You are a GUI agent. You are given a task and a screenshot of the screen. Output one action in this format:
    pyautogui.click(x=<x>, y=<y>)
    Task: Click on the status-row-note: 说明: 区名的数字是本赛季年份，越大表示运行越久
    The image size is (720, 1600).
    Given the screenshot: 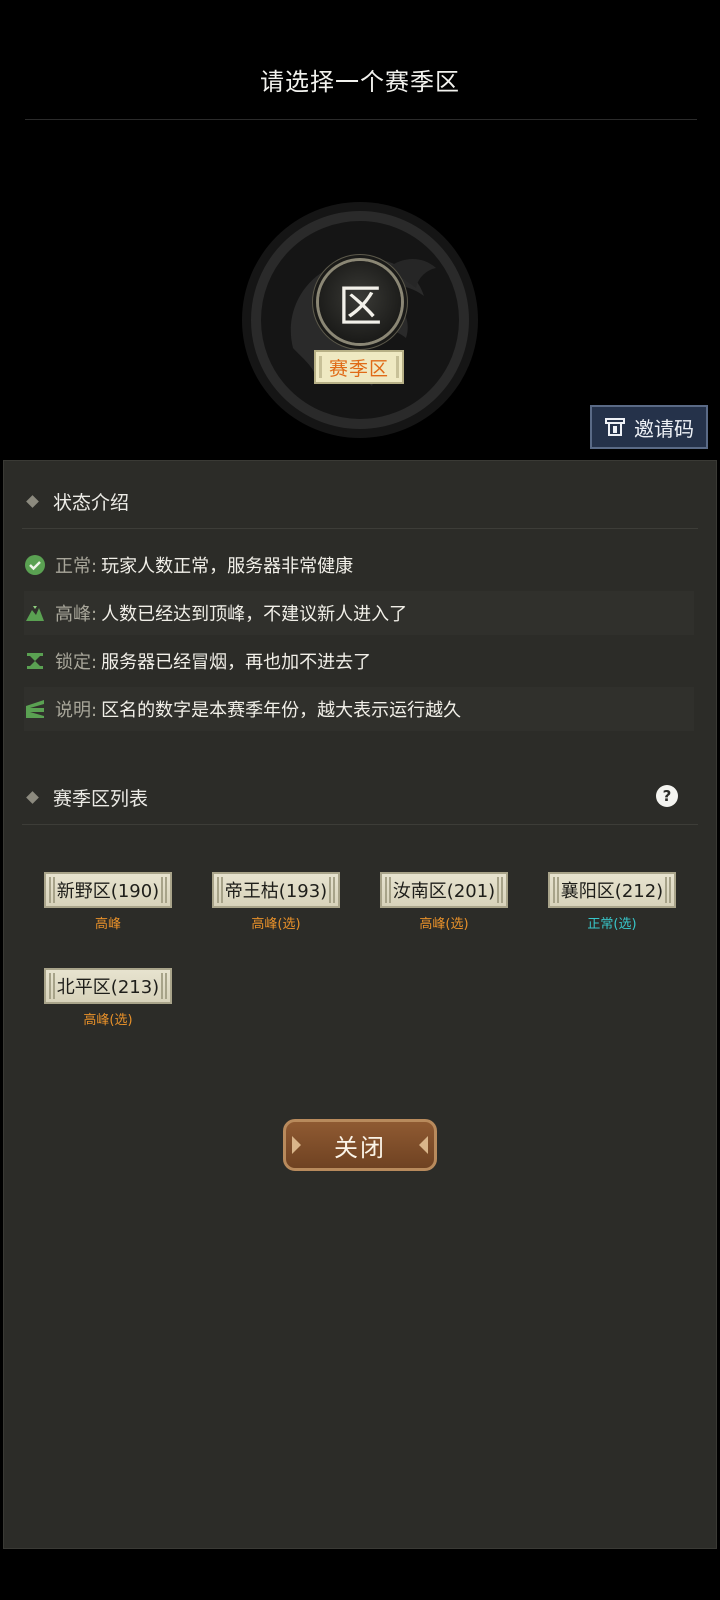 What is the action you would take?
    pyautogui.click(x=359, y=709)
    